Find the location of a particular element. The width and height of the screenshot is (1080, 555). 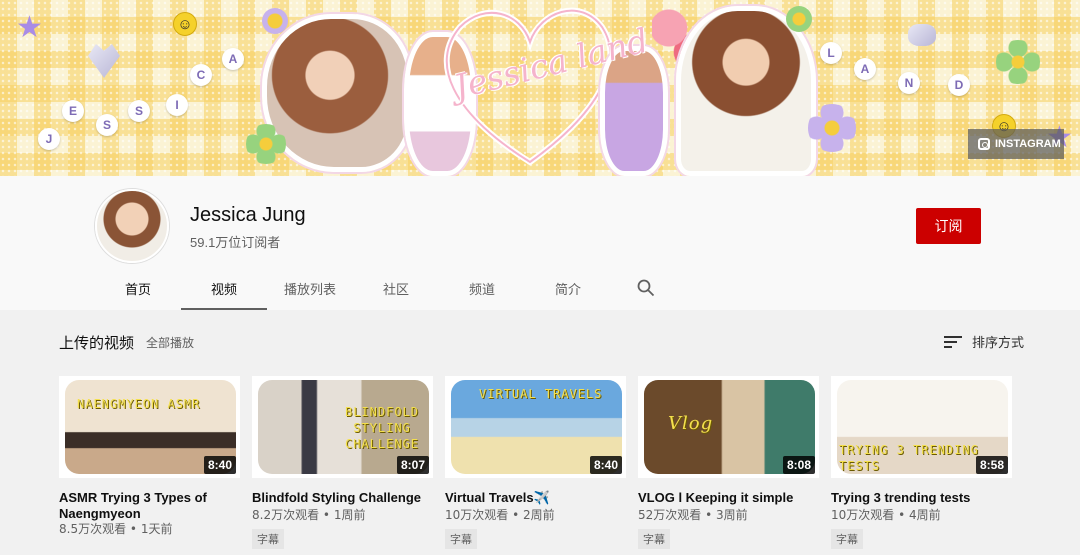

video-duration: 8:58 is located at coordinates (991, 465).